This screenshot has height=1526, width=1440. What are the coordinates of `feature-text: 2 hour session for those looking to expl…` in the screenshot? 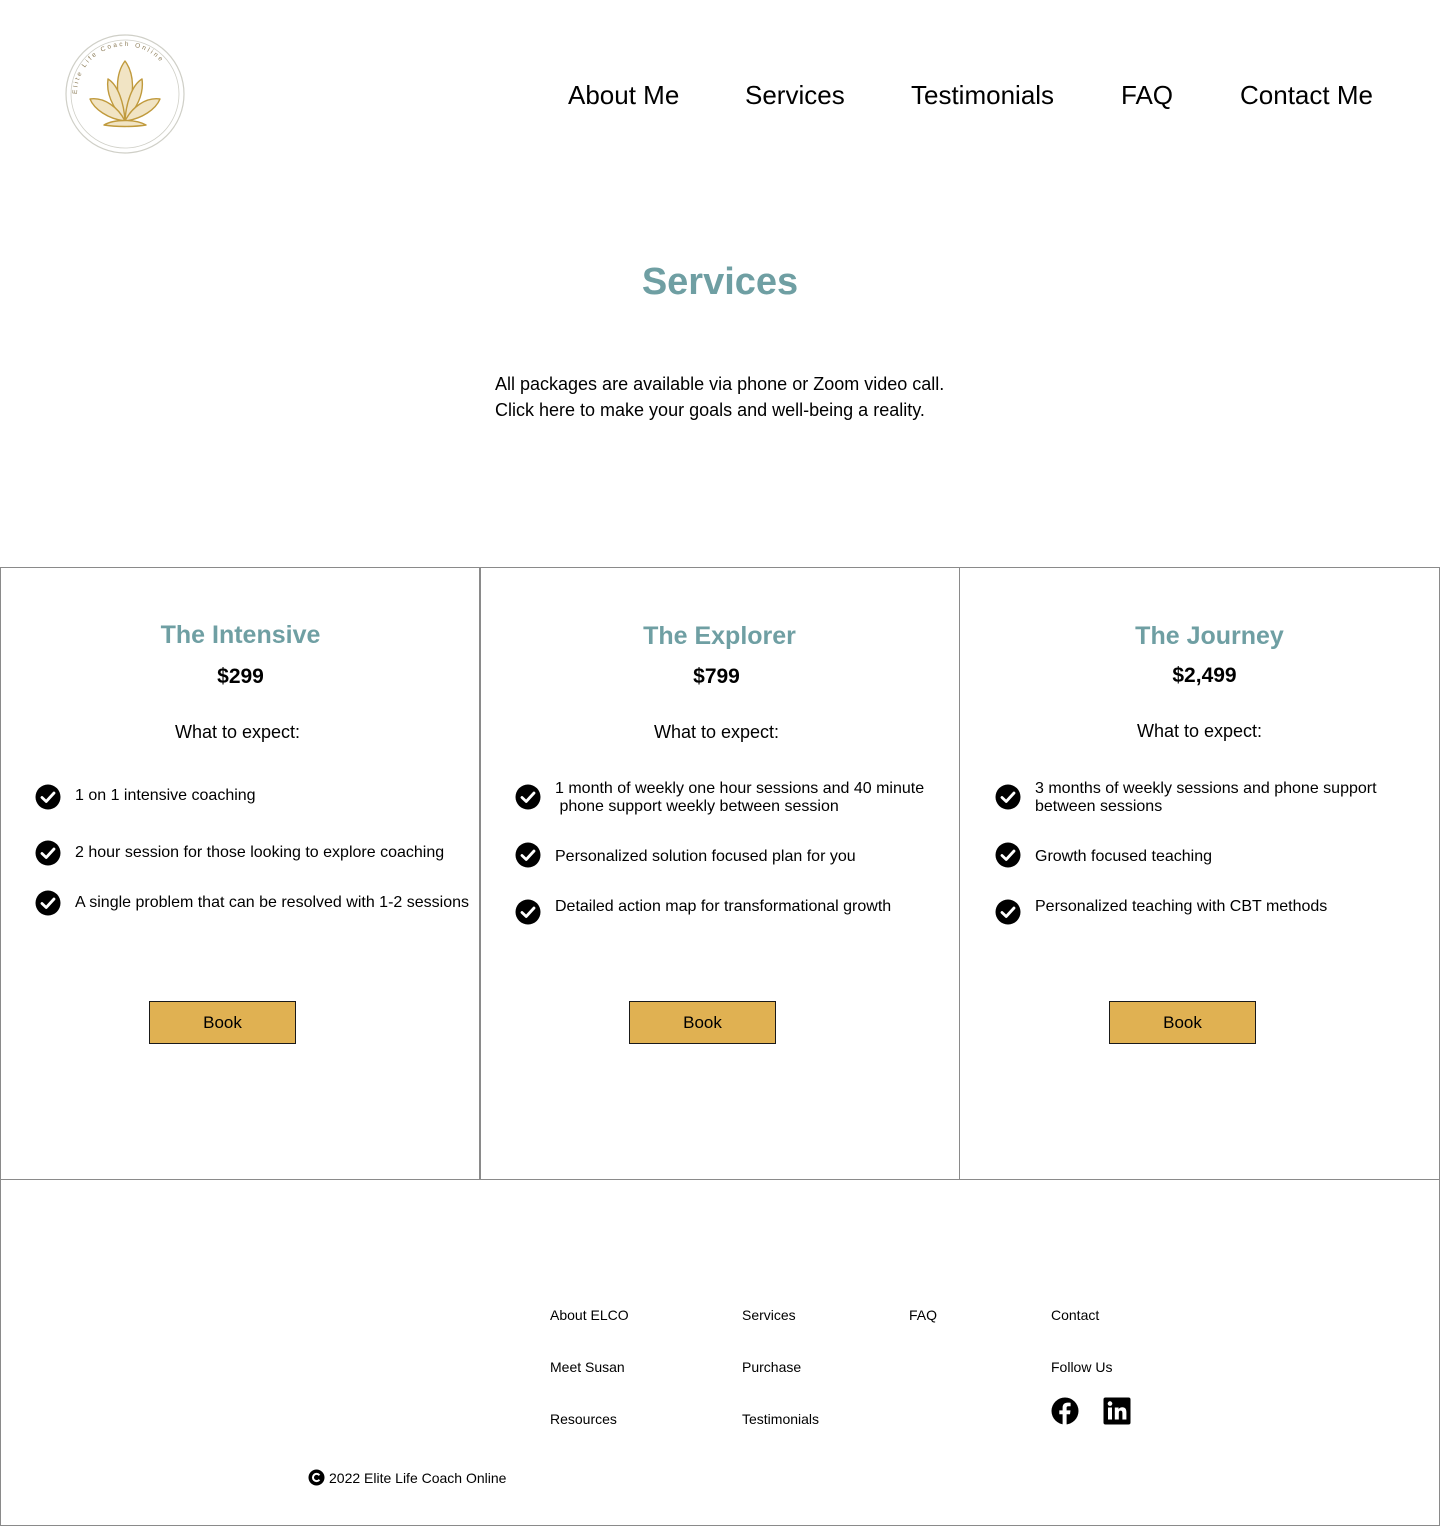 It's located at (260, 852).